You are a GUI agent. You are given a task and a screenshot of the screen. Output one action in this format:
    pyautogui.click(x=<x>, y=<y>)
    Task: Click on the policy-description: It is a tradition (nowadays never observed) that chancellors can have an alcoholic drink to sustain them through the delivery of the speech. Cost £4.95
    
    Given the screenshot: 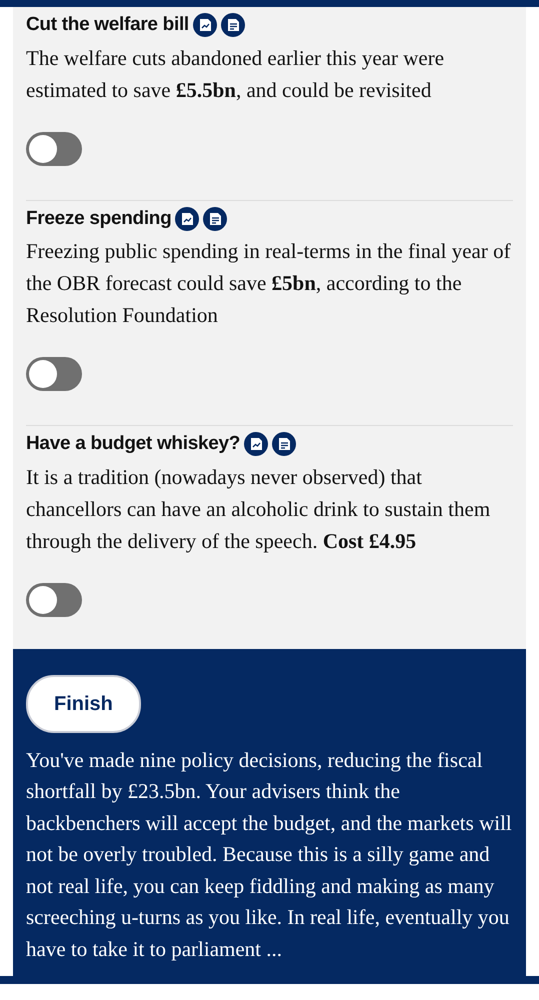 What is the action you would take?
    pyautogui.click(x=259, y=509)
    